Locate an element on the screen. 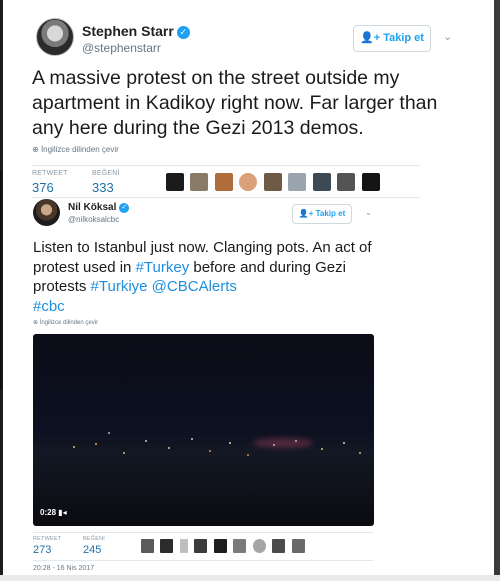 The image size is (500, 581). like-count: 333 is located at coordinates (103, 187).